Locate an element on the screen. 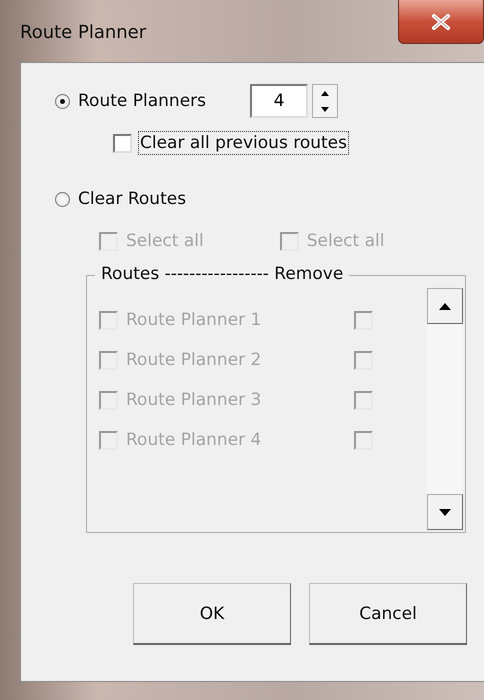 This screenshot has width=484, height=700. radio-label: Clear Routes is located at coordinates (132, 199).